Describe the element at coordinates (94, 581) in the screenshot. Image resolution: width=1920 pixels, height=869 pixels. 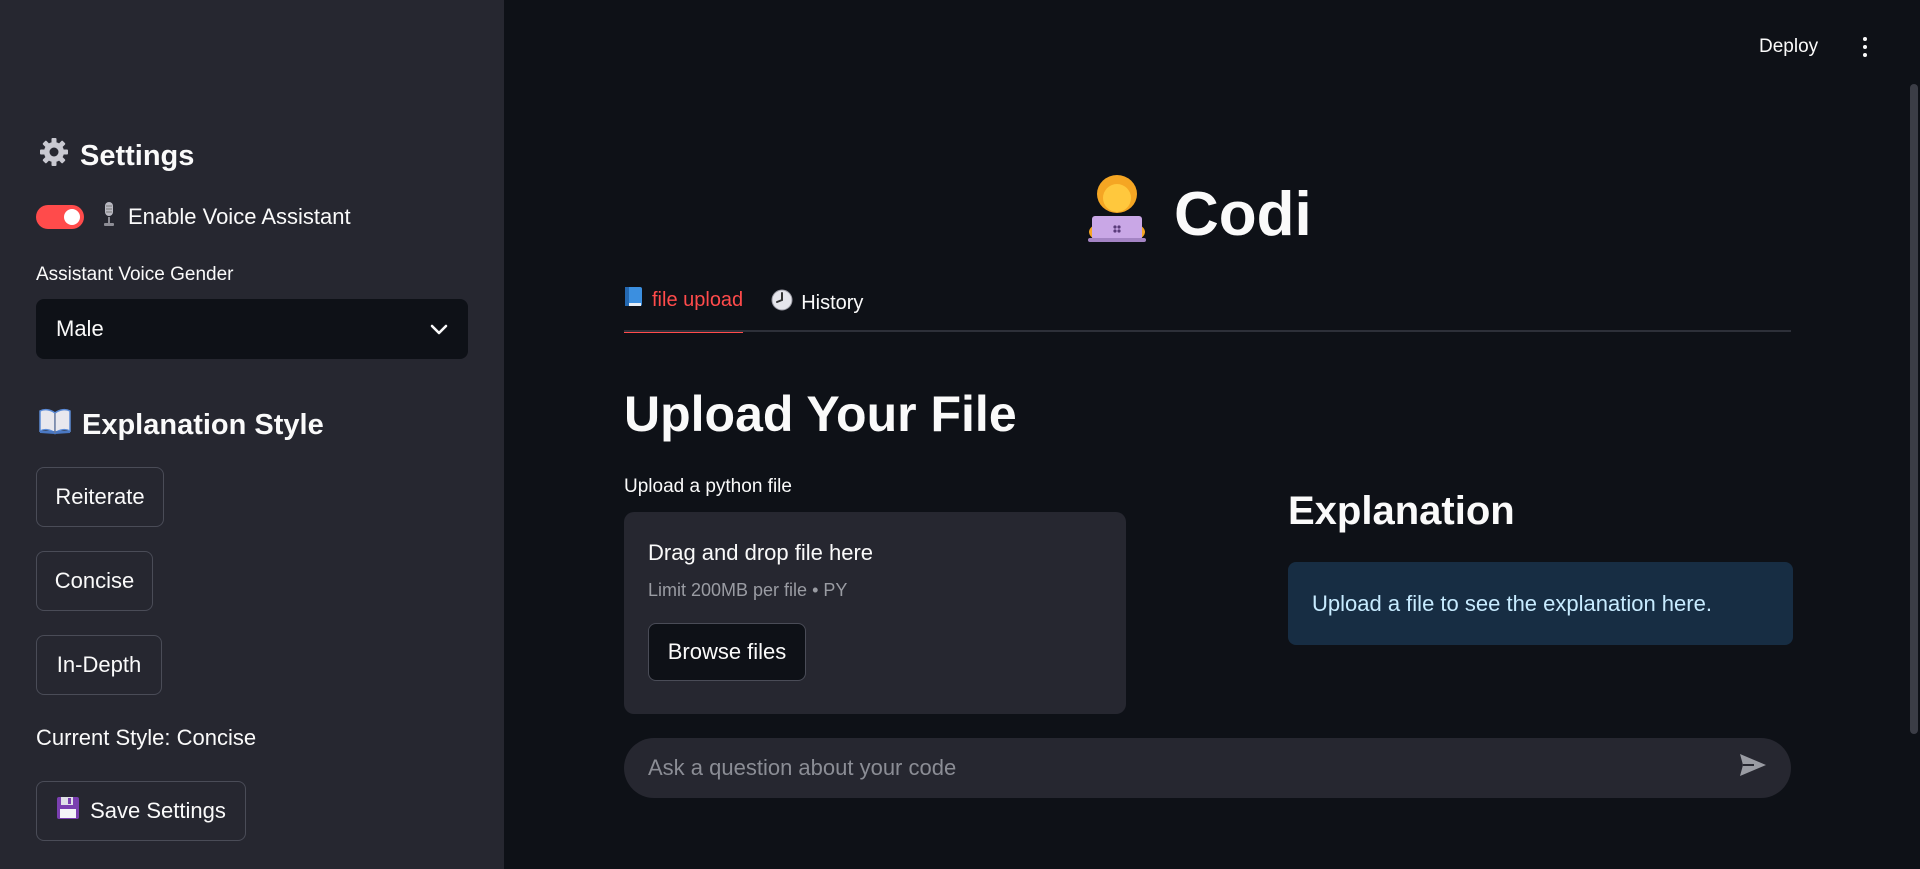
I see `style-concise-button: Concise` at that location.